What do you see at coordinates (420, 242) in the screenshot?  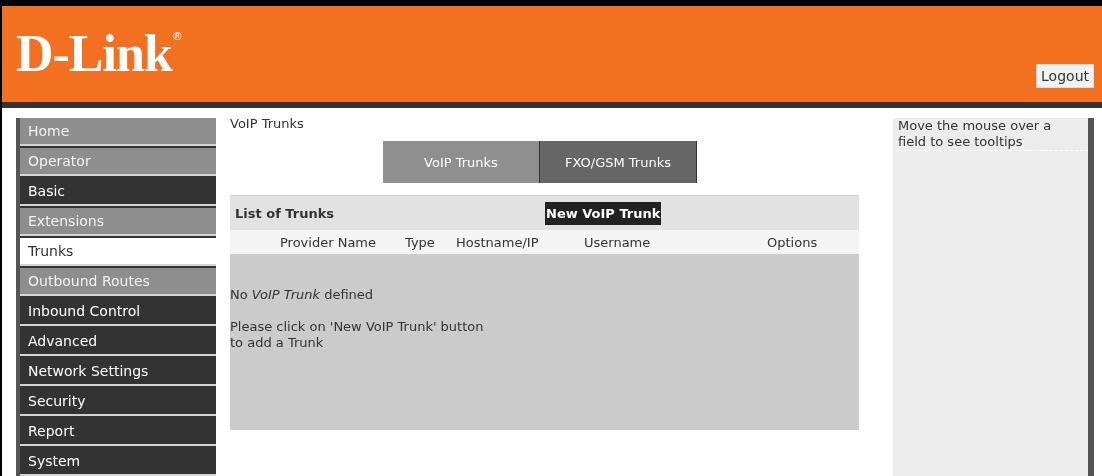 I see `column-header: Type` at bounding box center [420, 242].